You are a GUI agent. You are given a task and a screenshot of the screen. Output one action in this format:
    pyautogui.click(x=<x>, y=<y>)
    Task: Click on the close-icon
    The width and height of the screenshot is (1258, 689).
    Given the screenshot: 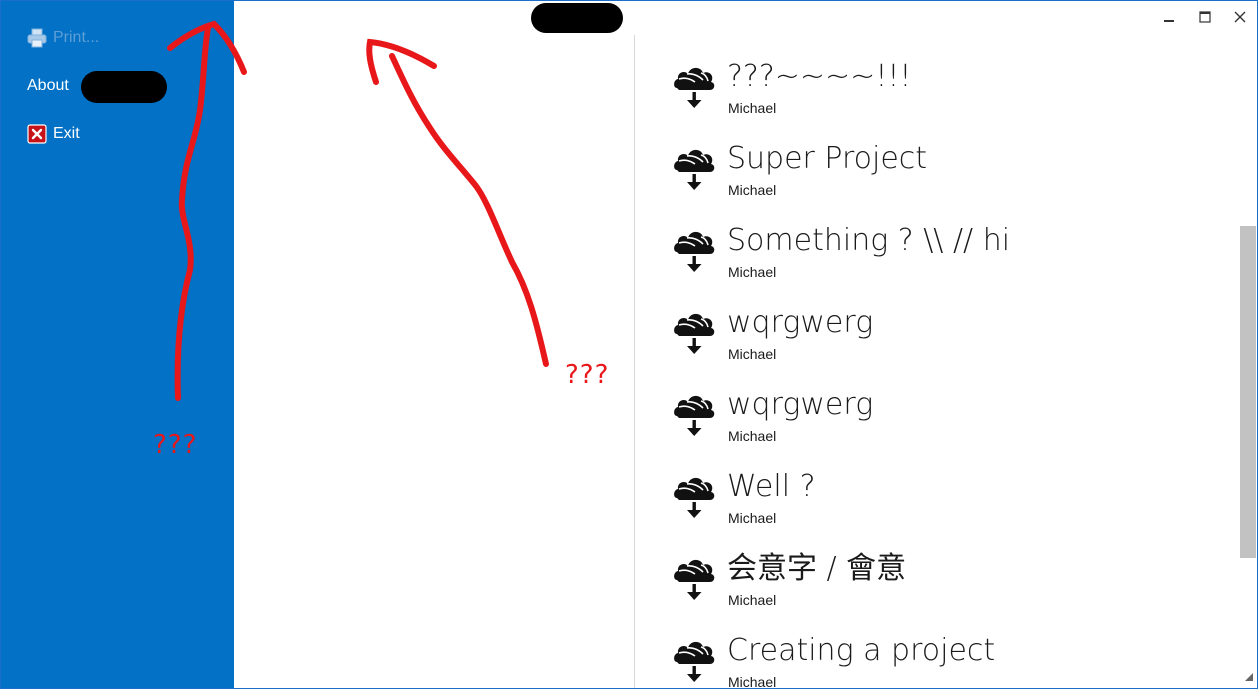 What is the action you would take?
    pyautogui.click(x=1240, y=17)
    